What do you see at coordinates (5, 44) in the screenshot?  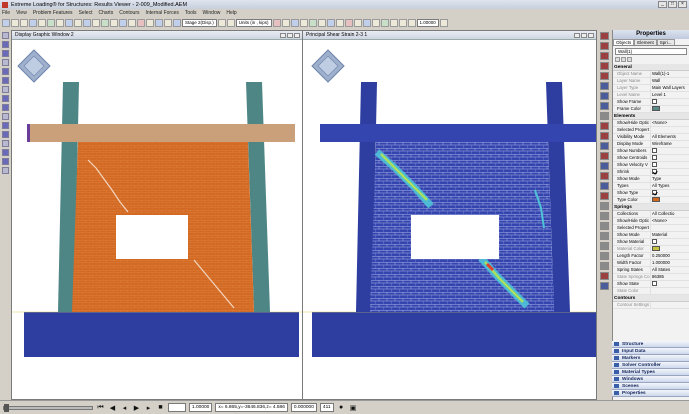 I see `node-tool-icon` at bounding box center [5, 44].